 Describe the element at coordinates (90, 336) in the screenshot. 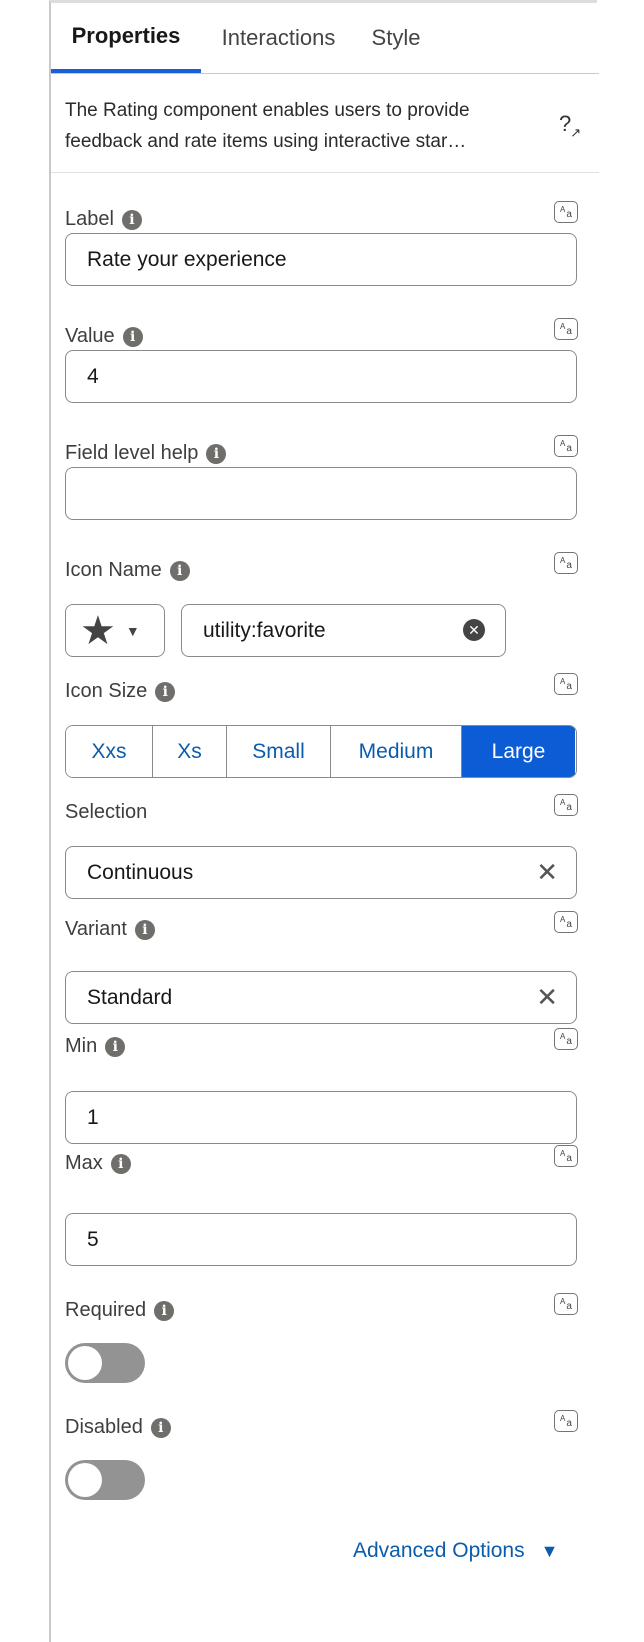

I see `value-field-label-text: Value` at that location.